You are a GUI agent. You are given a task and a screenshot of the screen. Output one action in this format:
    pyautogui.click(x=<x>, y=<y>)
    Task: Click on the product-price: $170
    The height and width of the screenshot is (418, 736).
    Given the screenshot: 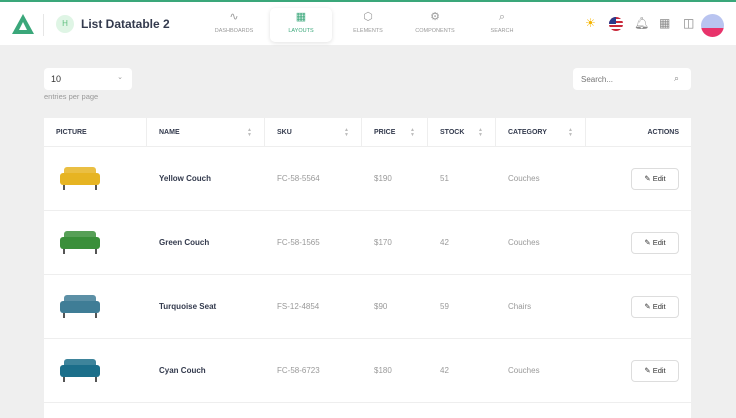 What is the action you would take?
    pyautogui.click(x=383, y=242)
    